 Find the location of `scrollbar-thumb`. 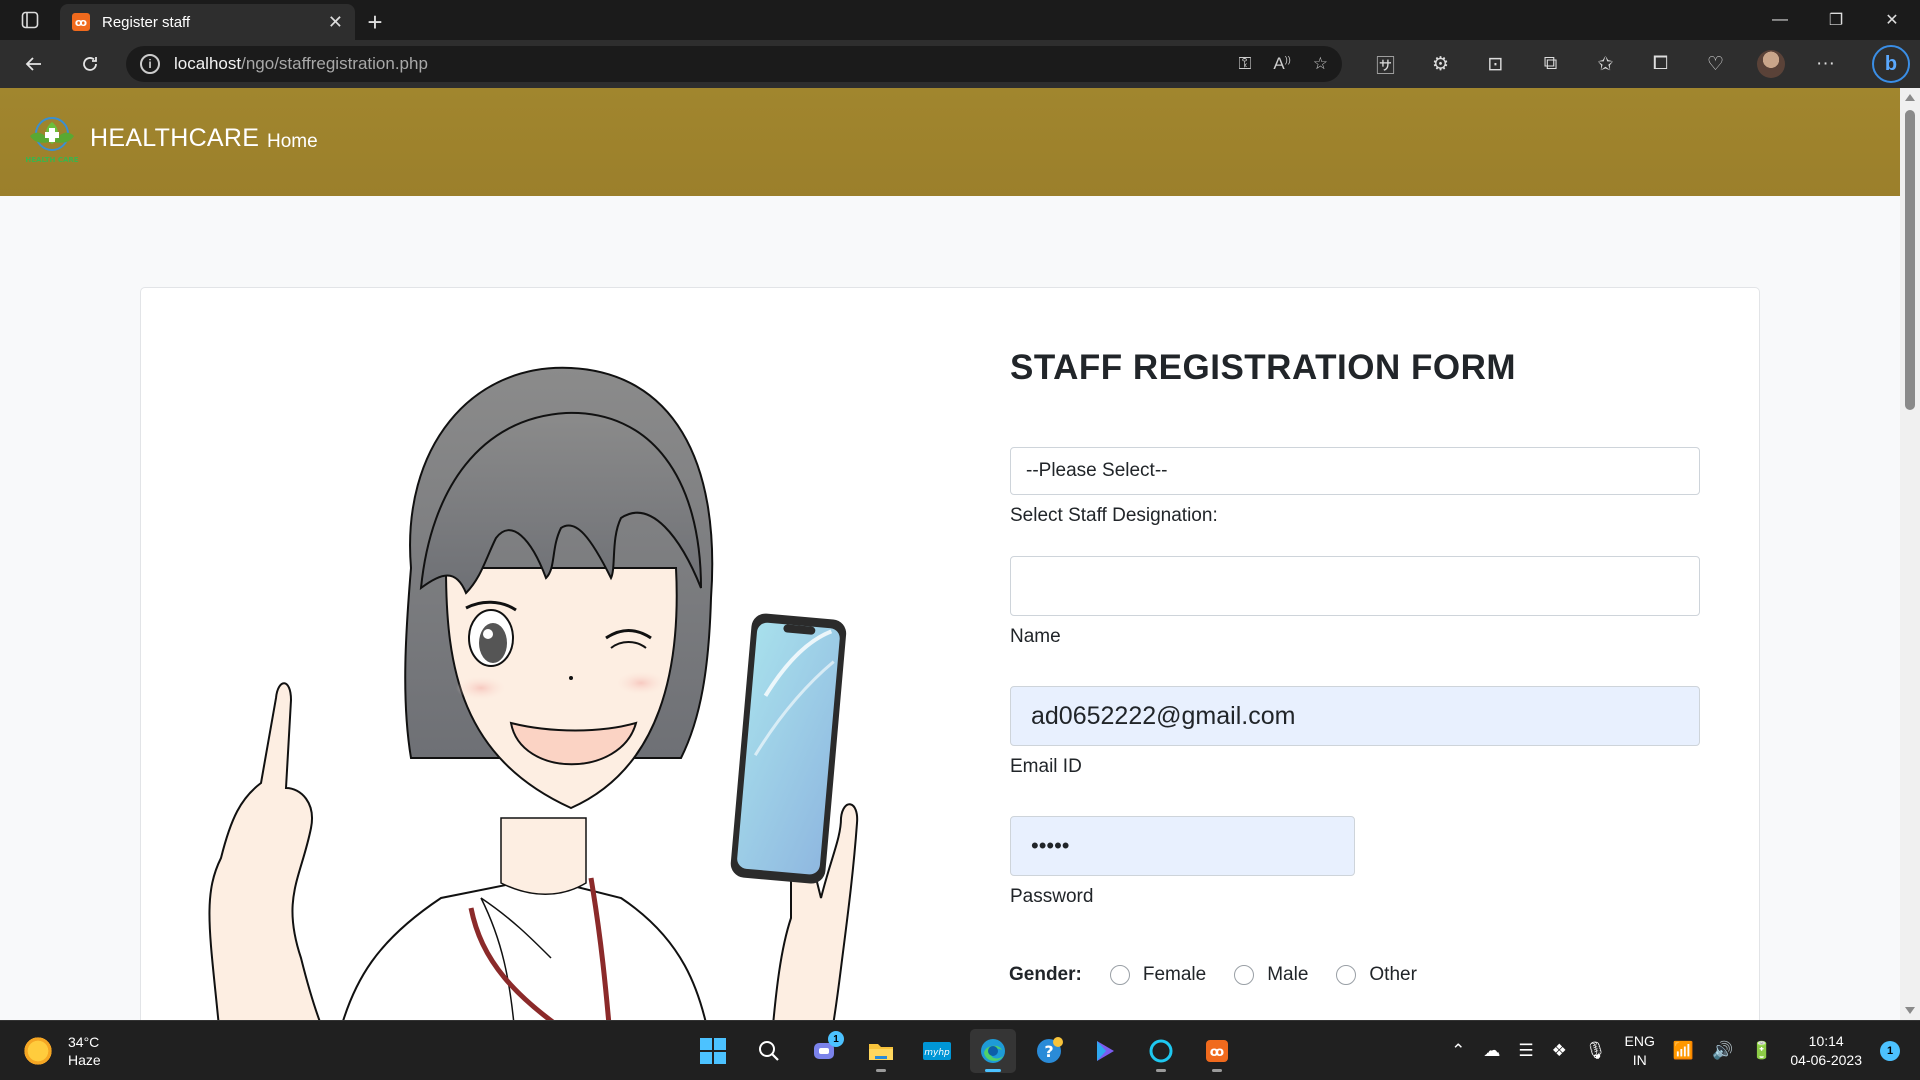

scrollbar-thumb is located at coordinates (1910, 260).